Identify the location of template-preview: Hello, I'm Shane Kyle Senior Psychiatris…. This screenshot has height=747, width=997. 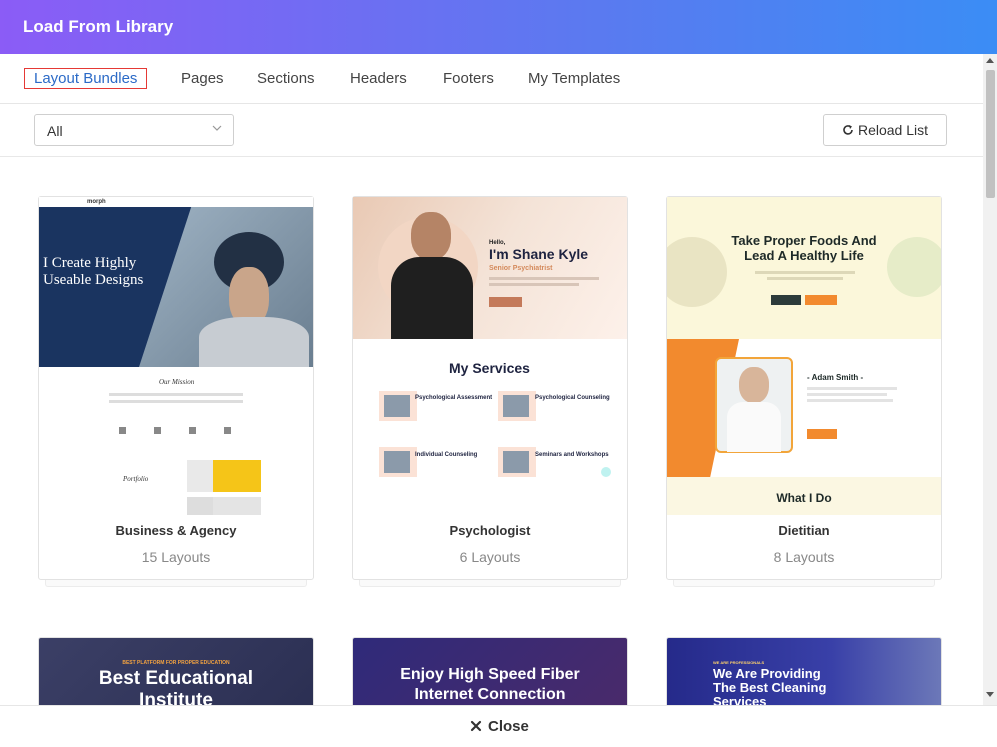
(490, 356).